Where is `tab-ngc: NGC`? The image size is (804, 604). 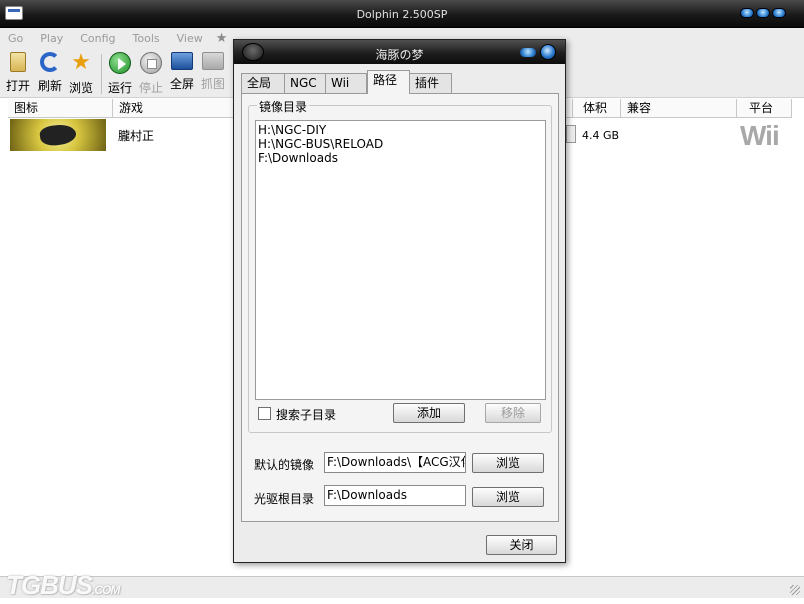
tab-ngc: NGC is located at coordinates (305, 83).